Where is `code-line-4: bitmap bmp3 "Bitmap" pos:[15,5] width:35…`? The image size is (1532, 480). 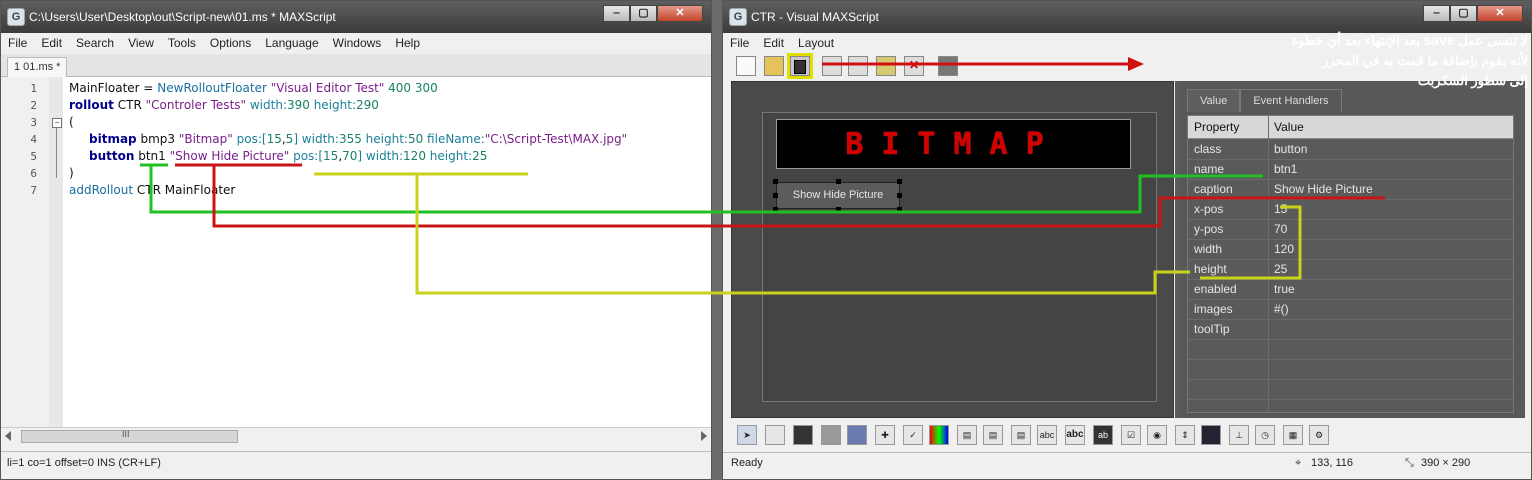 code-line-4: bitmap bmp3 "Bitmap" pos:[15,5] width:35… is located at coordinates (358, 139).